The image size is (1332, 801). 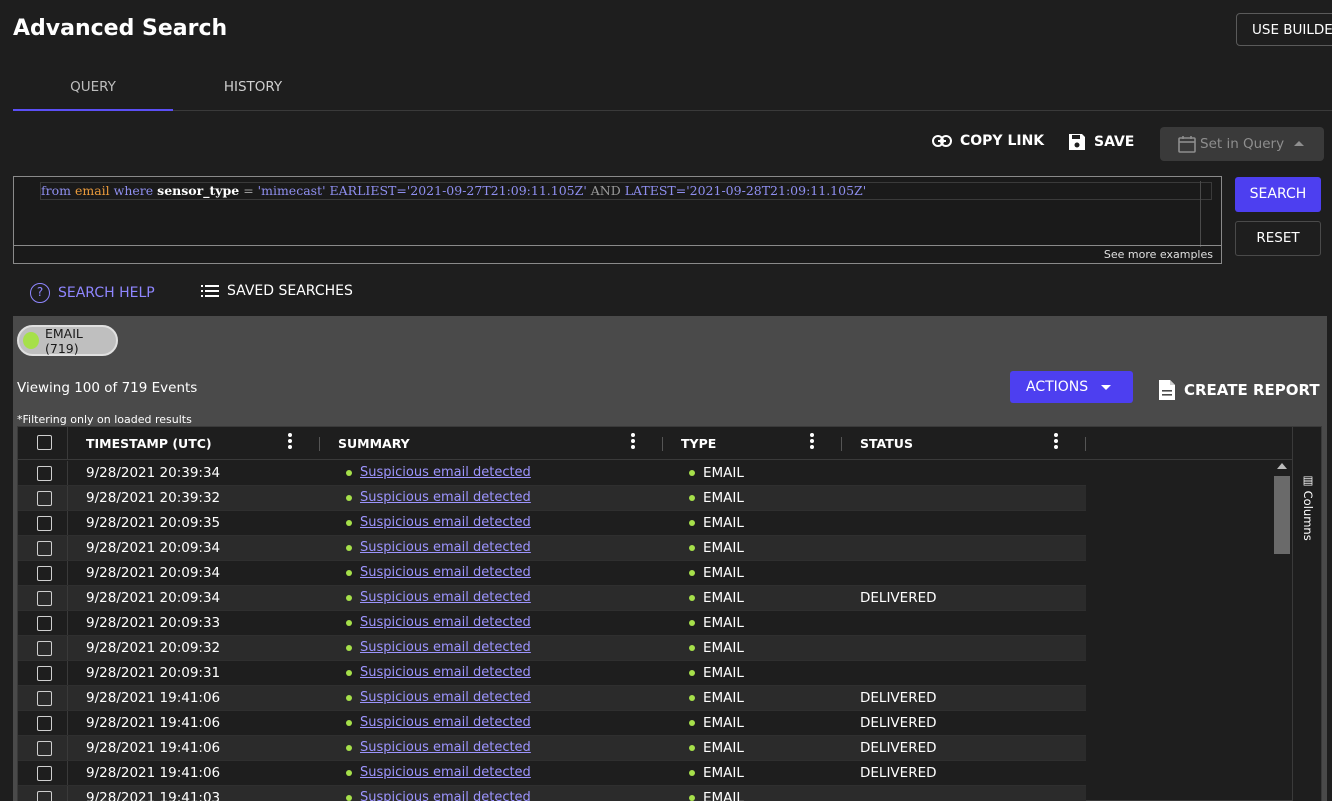 What do you see at coordinates (1284, 29) in the screenshot?
I see `use-builder-button: USE BUILDER` at bounding box center [1284, 29].